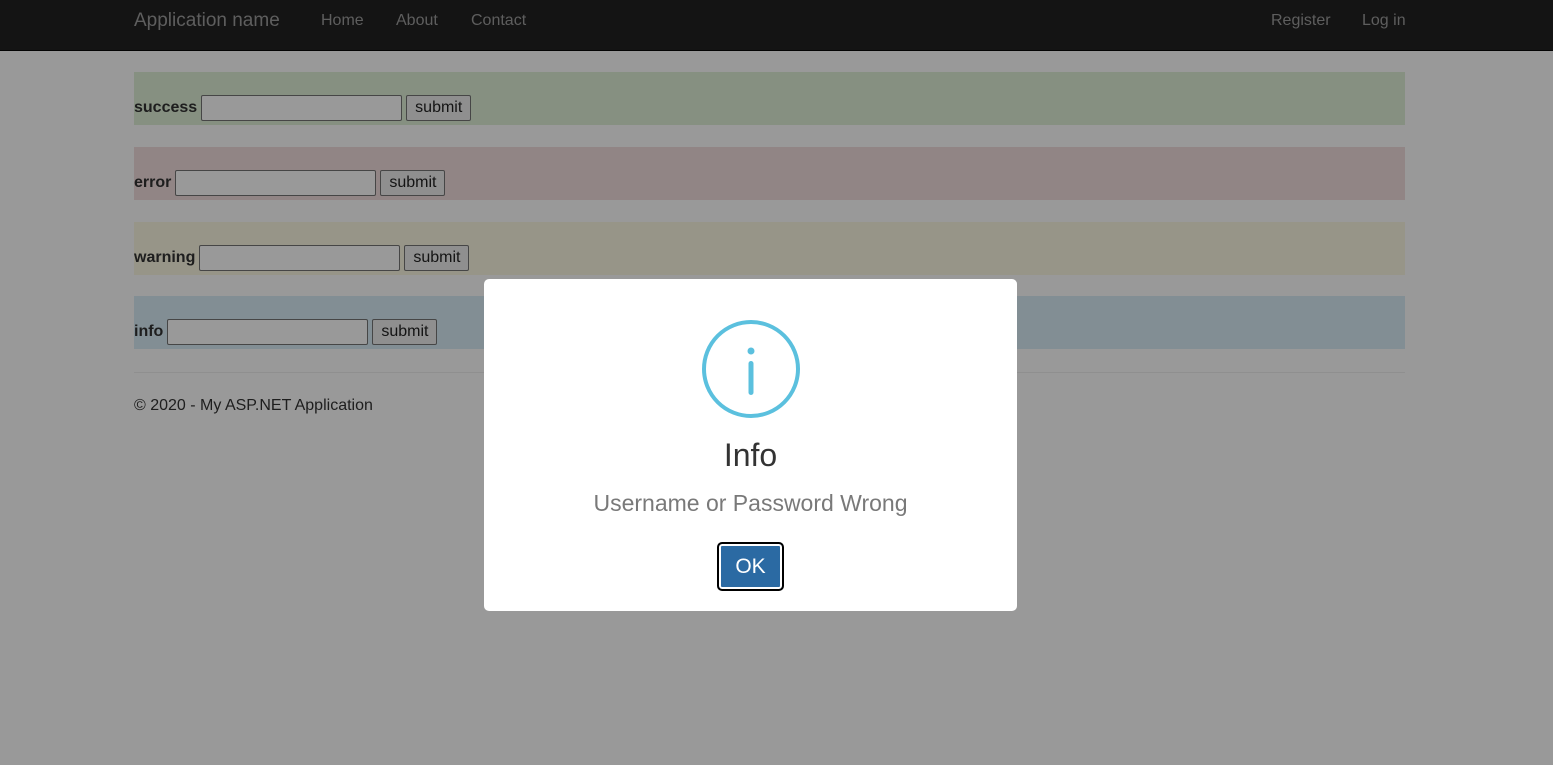 This screenshot has height=765, width=1553. I want to click on ok-button: OK, so click(750, 566).